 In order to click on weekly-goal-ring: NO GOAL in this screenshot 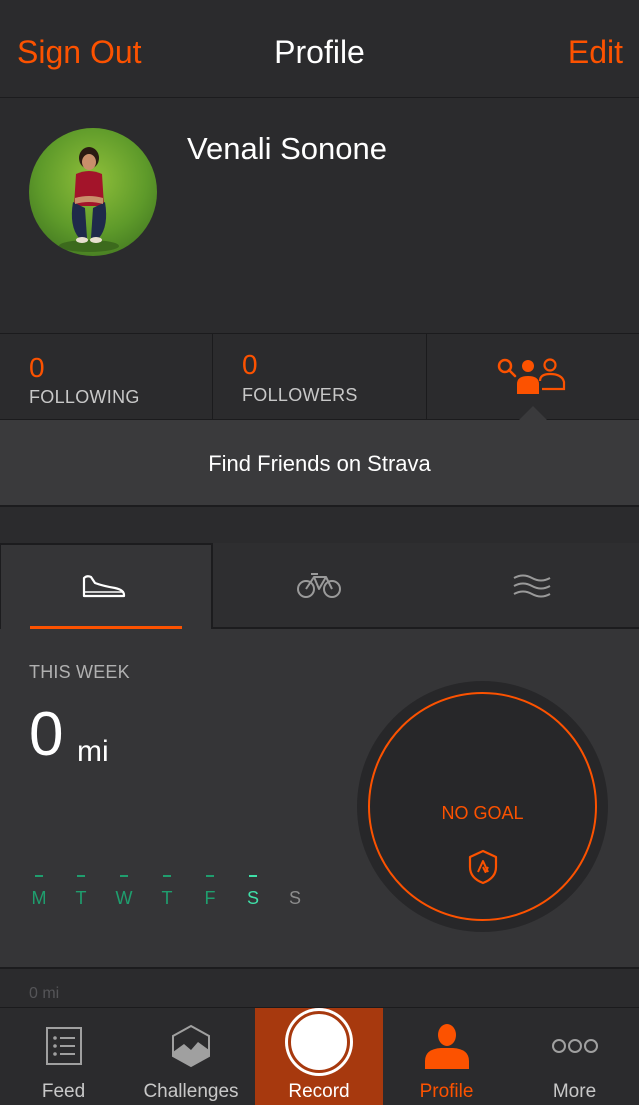, I will do `click(482, 806)`.